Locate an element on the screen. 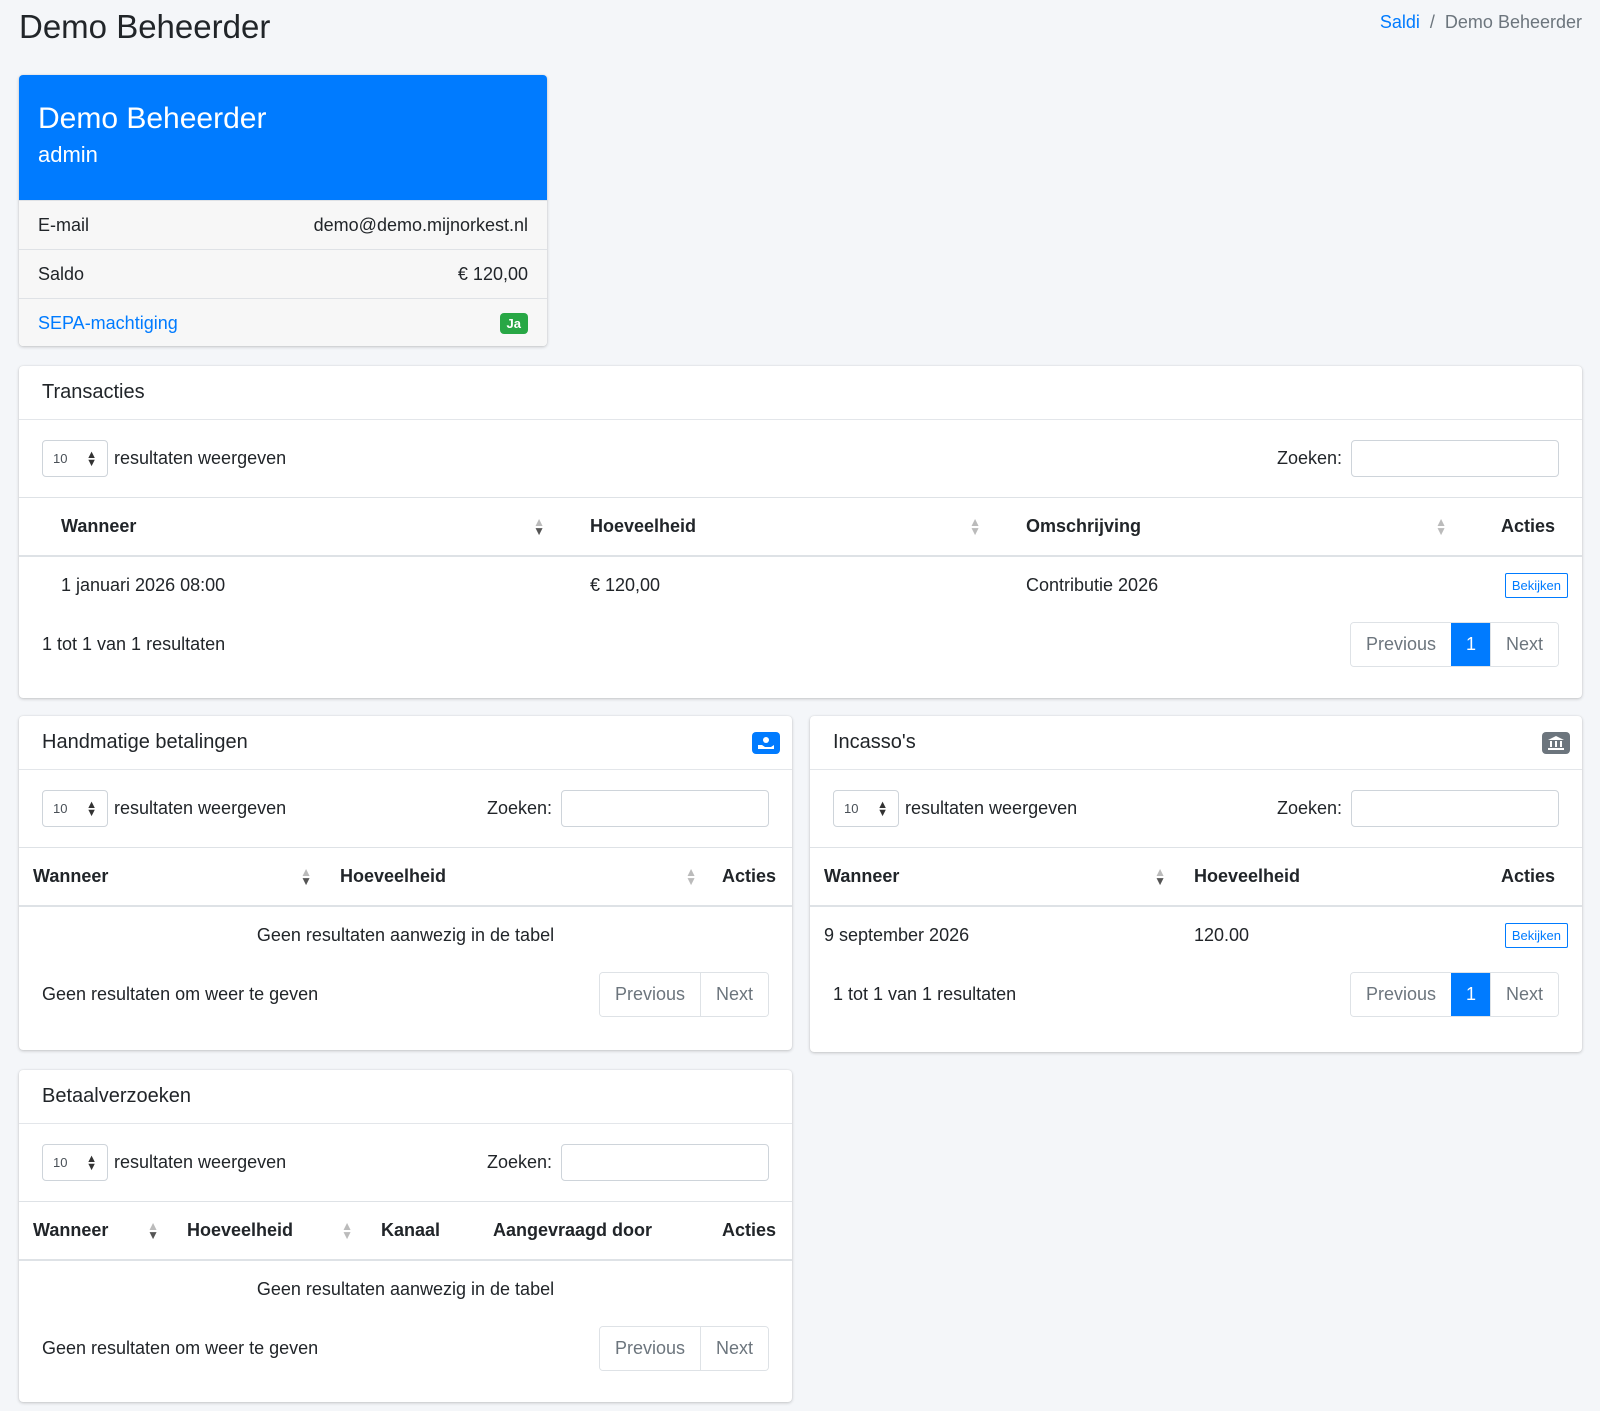 The image size is (1600, 1411). betaalverzoeken-controls: 10 ▲ ▼ resultaten weergeven Zoeken: is located at coordinates (405, 1163).